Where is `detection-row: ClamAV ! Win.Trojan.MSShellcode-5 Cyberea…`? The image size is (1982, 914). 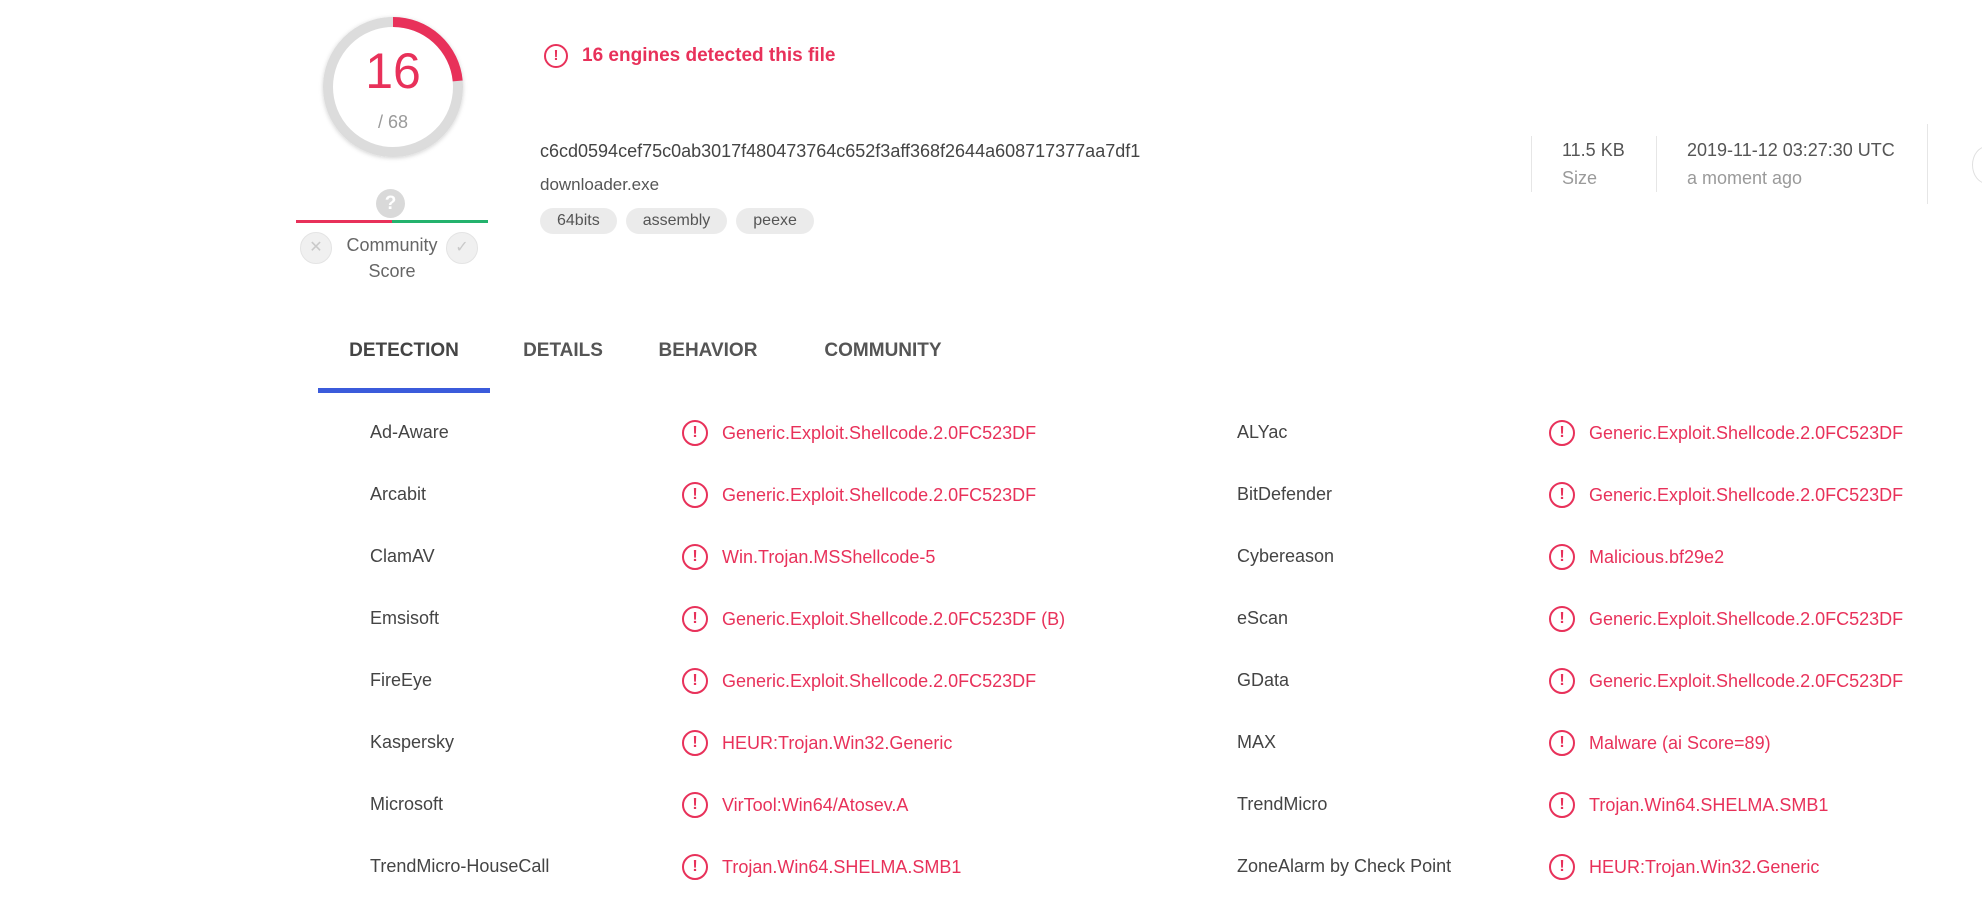 detection-row: ClamAV ! Win.Trojan.MSShellcode-5 Cyberea… is located at coordinates (991, 557).